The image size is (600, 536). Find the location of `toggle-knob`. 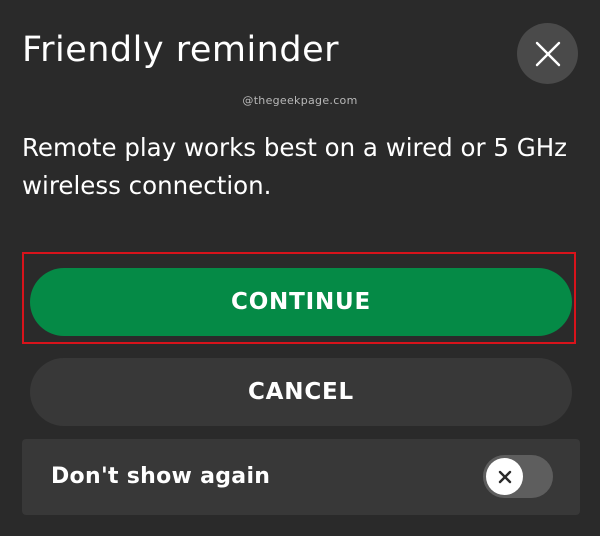

toggle-knob is located at coordinates (504, 476).